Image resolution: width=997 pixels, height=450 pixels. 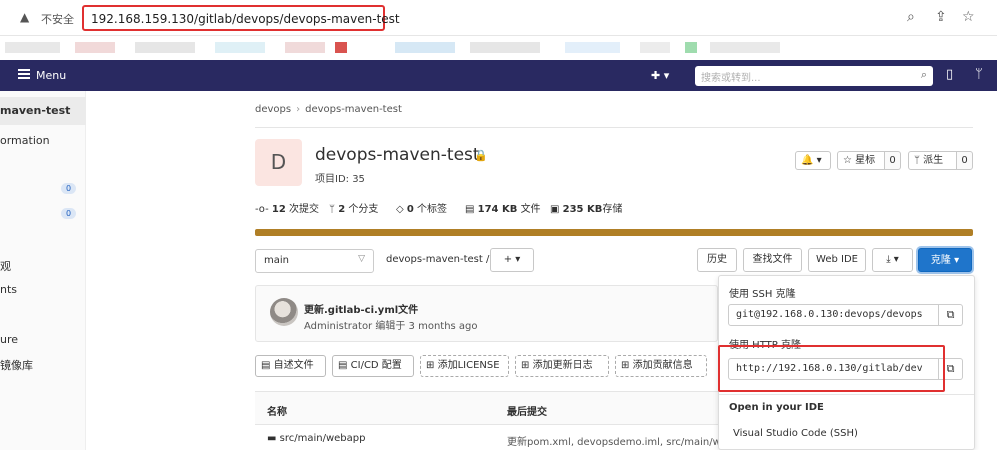 I want to click on commit-time: 3 months ago, so click(x=443, y=326).